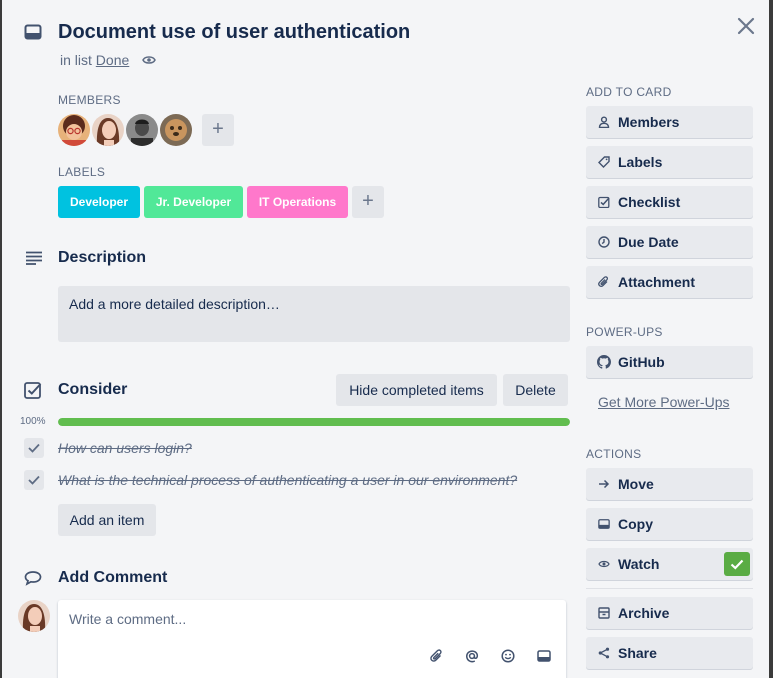 The width and height of the screenshot is (773, 678). I want to click on close-icon, so click(746, 26).